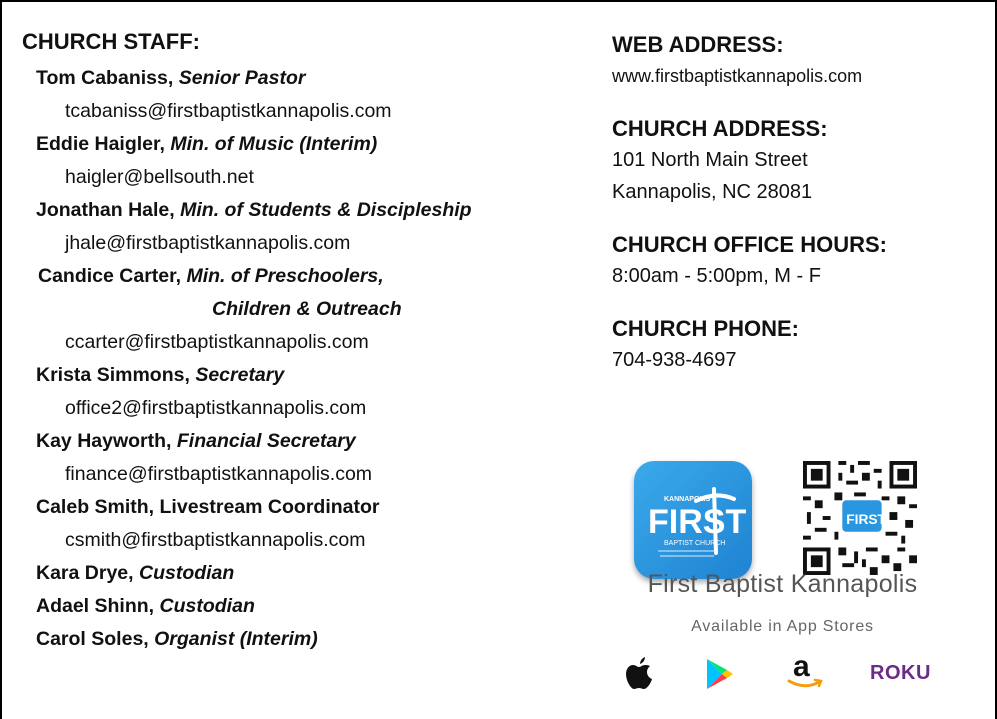 The height and width of the screenshot is (719, 997). I want to click on staff-role: Min. of Preschoolers,, so click(285, 276).